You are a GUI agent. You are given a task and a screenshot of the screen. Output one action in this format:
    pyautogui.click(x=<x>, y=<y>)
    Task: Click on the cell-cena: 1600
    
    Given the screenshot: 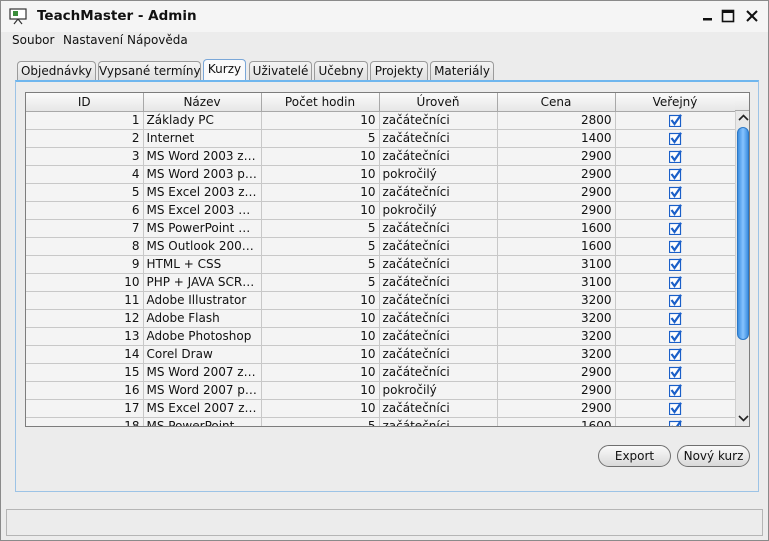 What is the action you would take?
    pyautogui.click(x=556, y=228)
    